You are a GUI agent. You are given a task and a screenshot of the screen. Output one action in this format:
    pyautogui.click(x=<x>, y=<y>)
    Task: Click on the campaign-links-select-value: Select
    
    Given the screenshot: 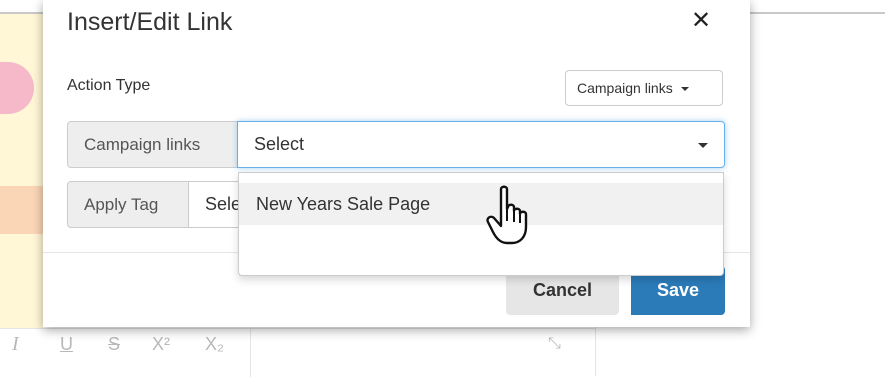 What is the action you would take?
    pyautogui.click(x=279, y=144)
    